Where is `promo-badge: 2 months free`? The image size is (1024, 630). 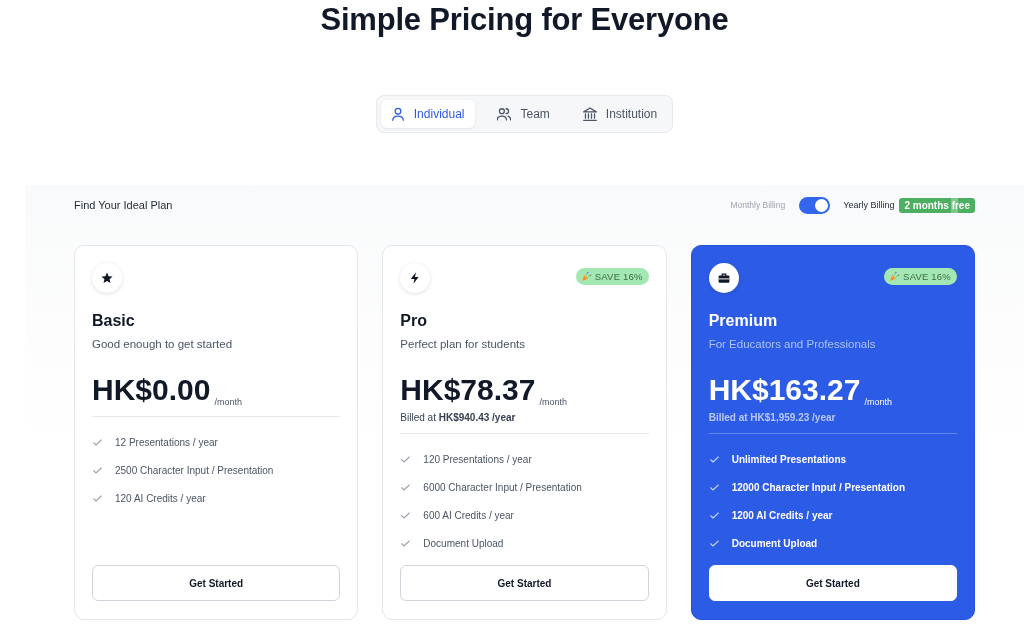
promo-badge: 2 months free is located at coordinates (937, 205).